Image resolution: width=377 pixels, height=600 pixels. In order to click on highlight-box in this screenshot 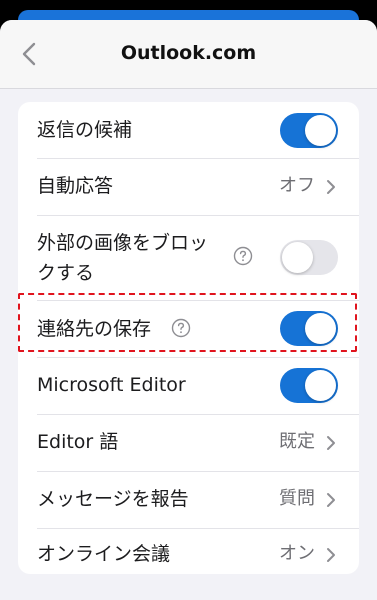, I will do `click(187, 322)`.